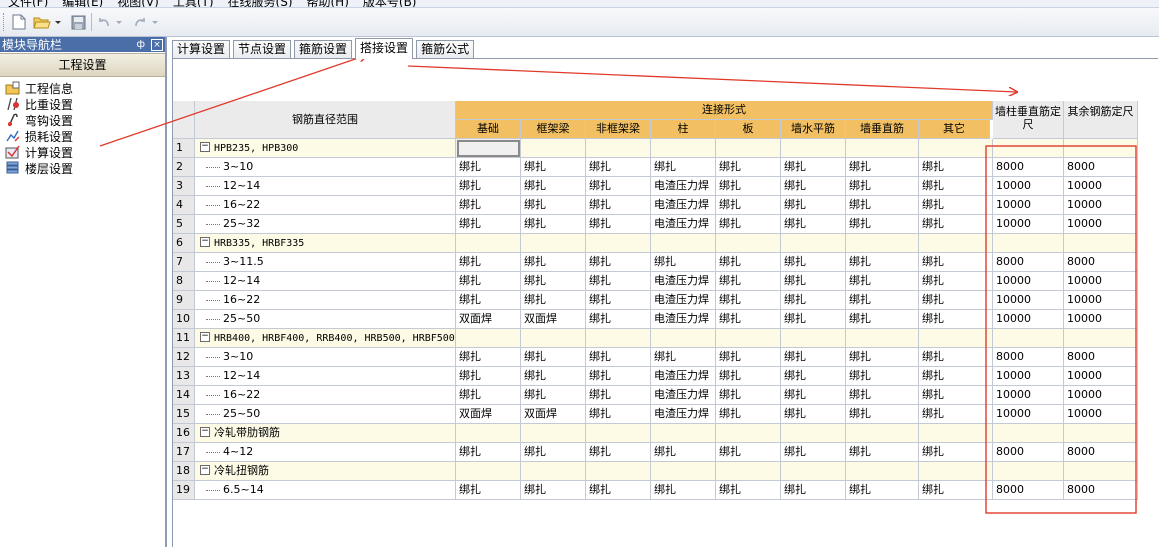 The width and height of the screenshot is (1159, 547). Describe the element at coordinates (325, 167) in the screenshot. I see `range-row-label: 3~10` at that location.